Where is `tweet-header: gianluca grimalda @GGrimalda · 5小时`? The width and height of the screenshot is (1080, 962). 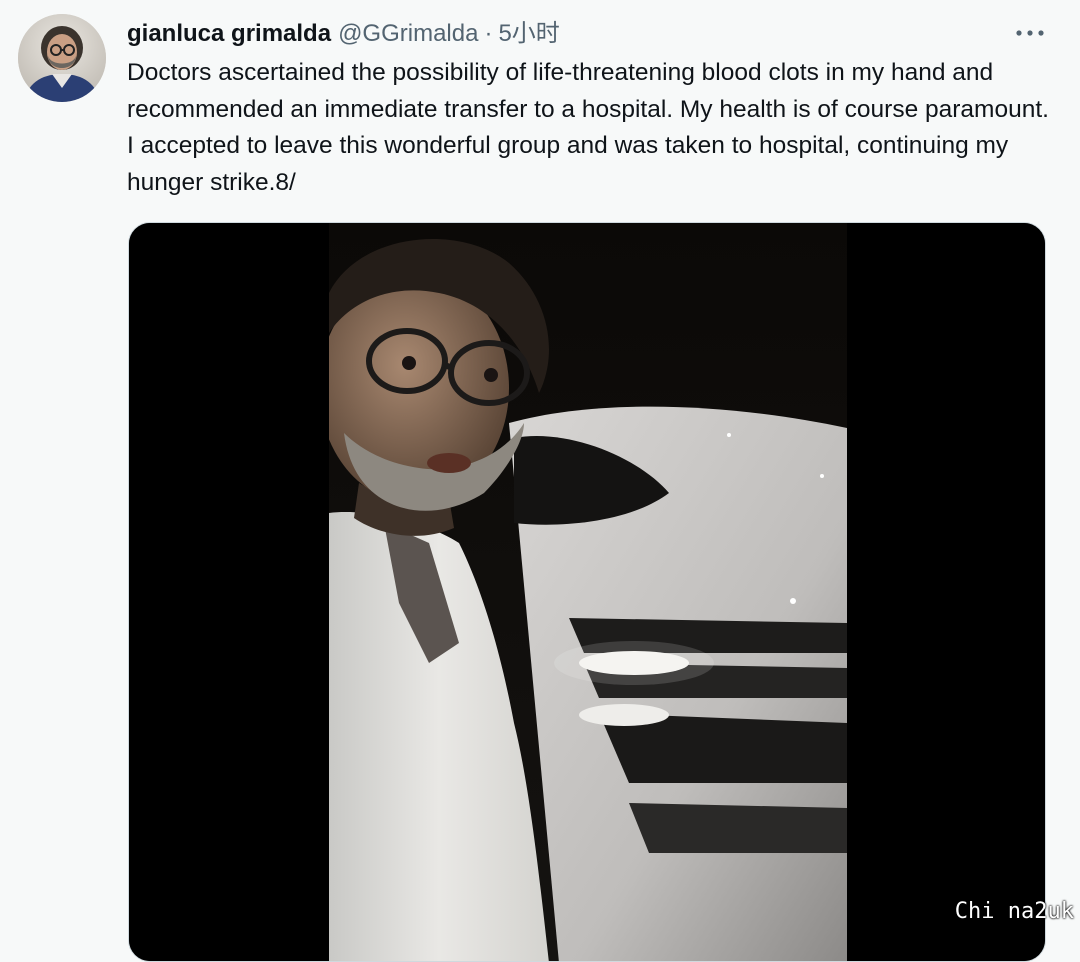
tweet-header: gianluca grimalda @GGrimalda · 5小时 is located at coordinates (343, 34).